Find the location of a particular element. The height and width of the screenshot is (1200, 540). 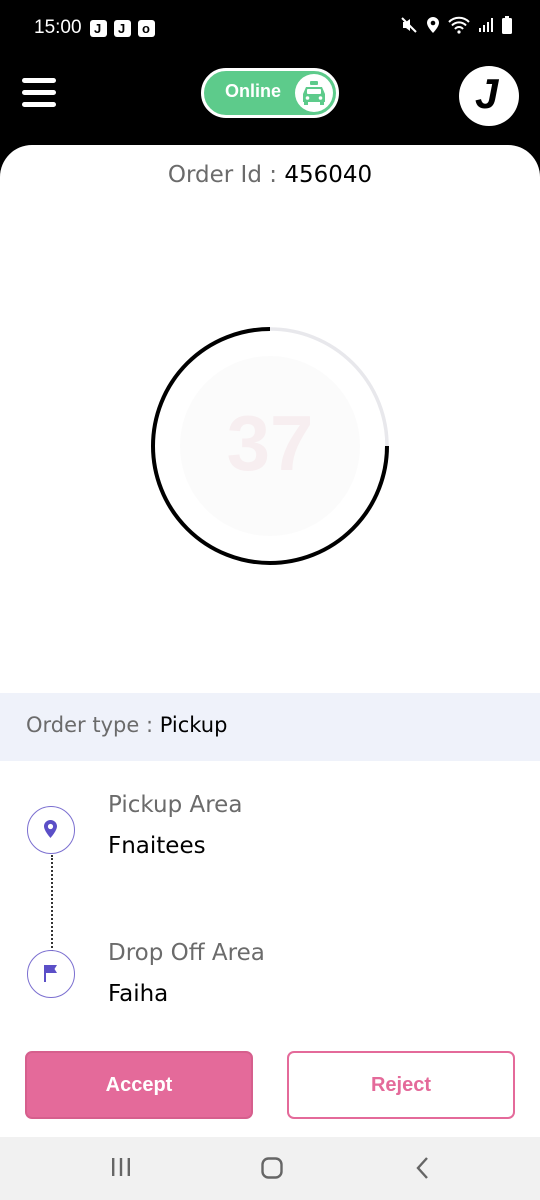

pickup-pin-icon is located at coordinates (51, 830).